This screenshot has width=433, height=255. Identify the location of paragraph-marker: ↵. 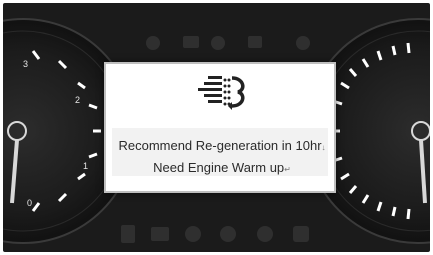
(287, 169).